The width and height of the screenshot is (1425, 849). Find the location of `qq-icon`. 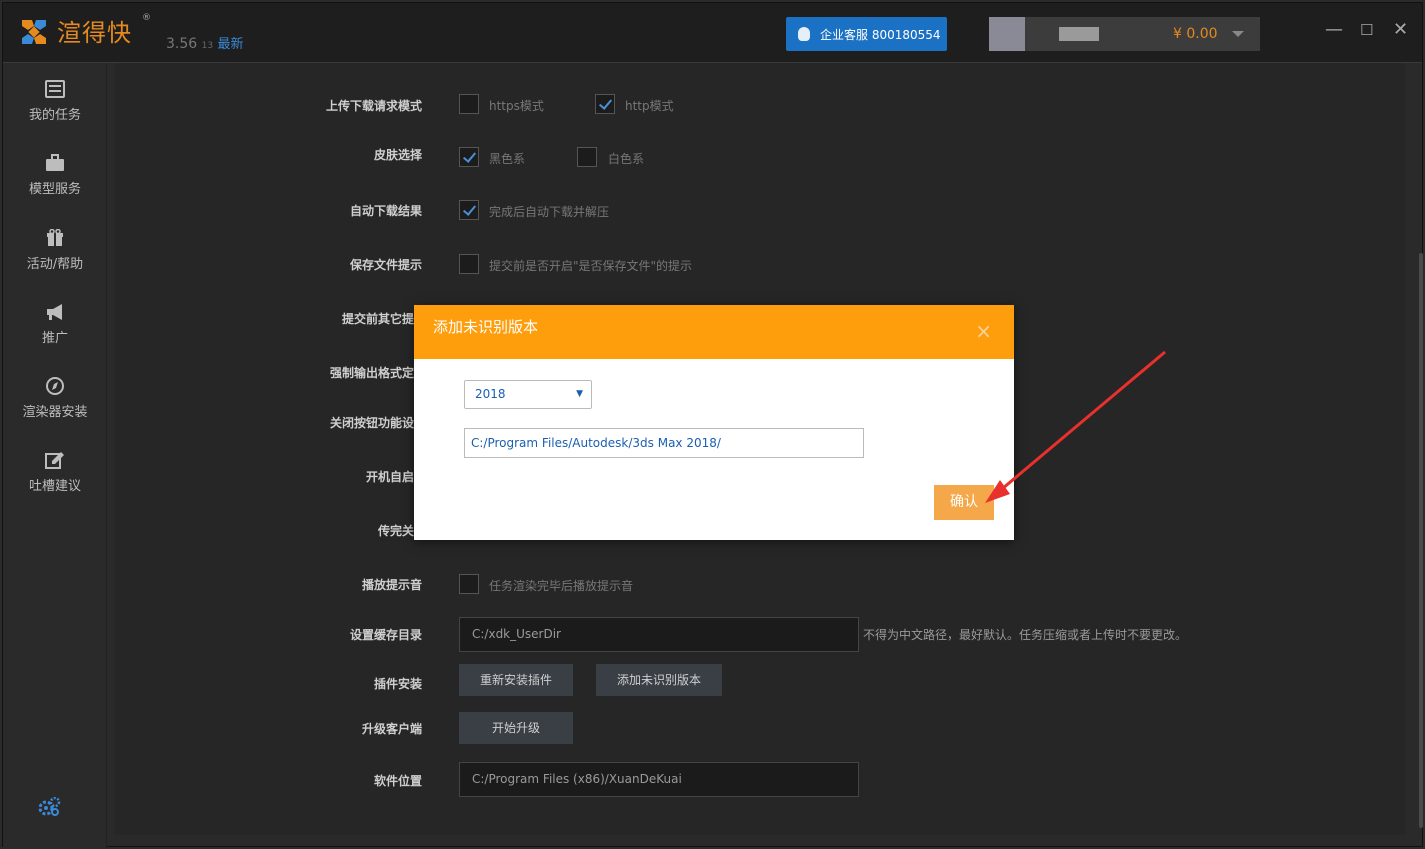

qq-icon is located at coordinates (804, 34).